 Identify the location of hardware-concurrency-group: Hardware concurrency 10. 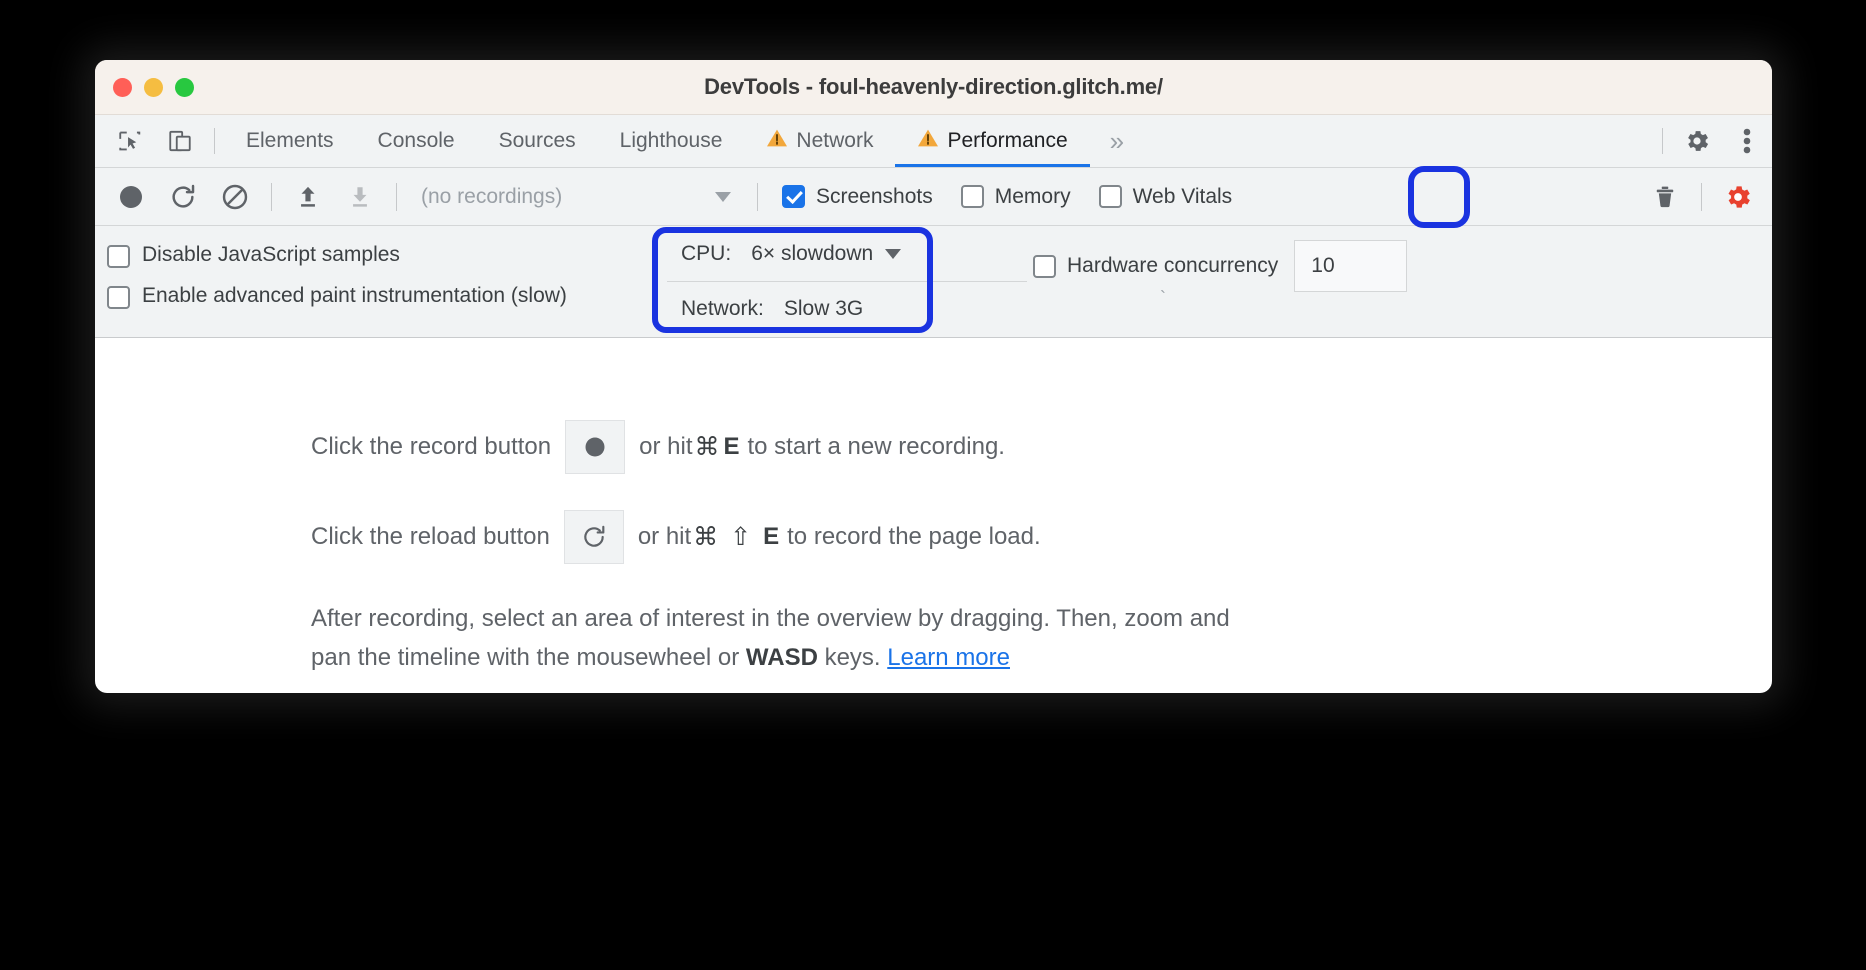
(1399, 281).